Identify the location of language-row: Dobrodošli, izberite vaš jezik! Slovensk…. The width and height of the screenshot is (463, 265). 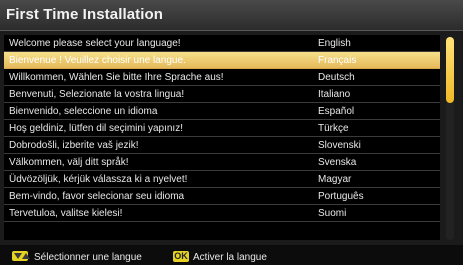
(222, 145).